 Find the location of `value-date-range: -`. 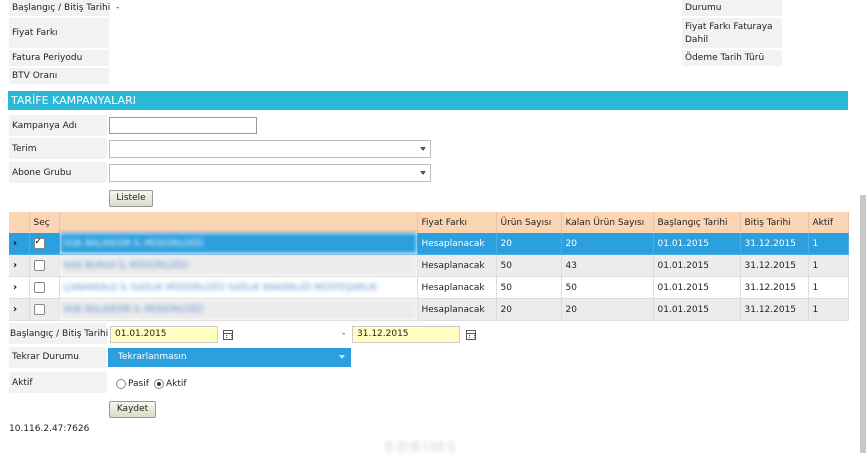

value-date-range: - is located at coordinates (118, 8).